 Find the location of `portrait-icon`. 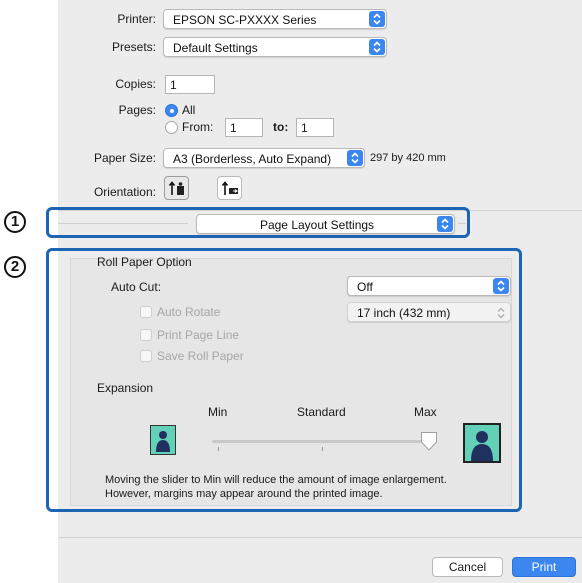

portrait-icon is located at coordinates (176, 188).